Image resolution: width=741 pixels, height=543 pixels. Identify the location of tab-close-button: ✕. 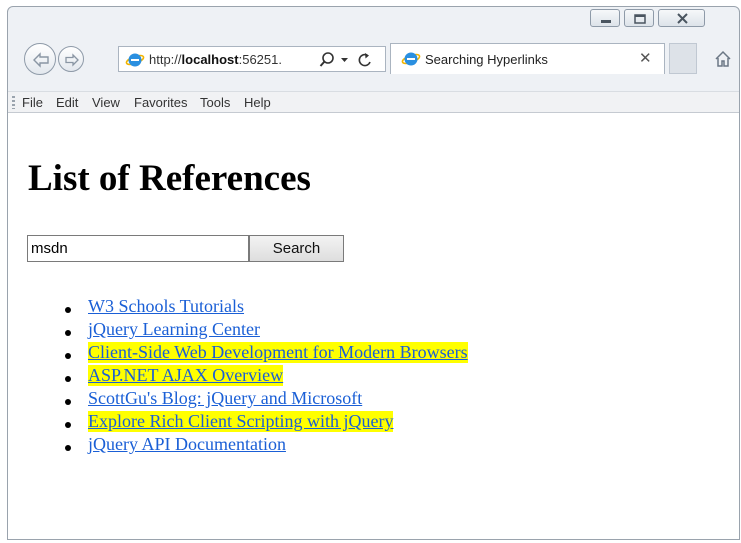
(645, 58).